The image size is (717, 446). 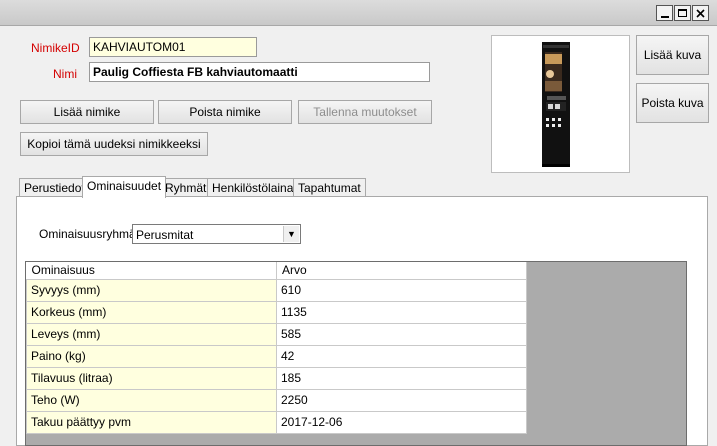 I want to click on tab-events: Tapahtumat, so click(x=329, y=187).